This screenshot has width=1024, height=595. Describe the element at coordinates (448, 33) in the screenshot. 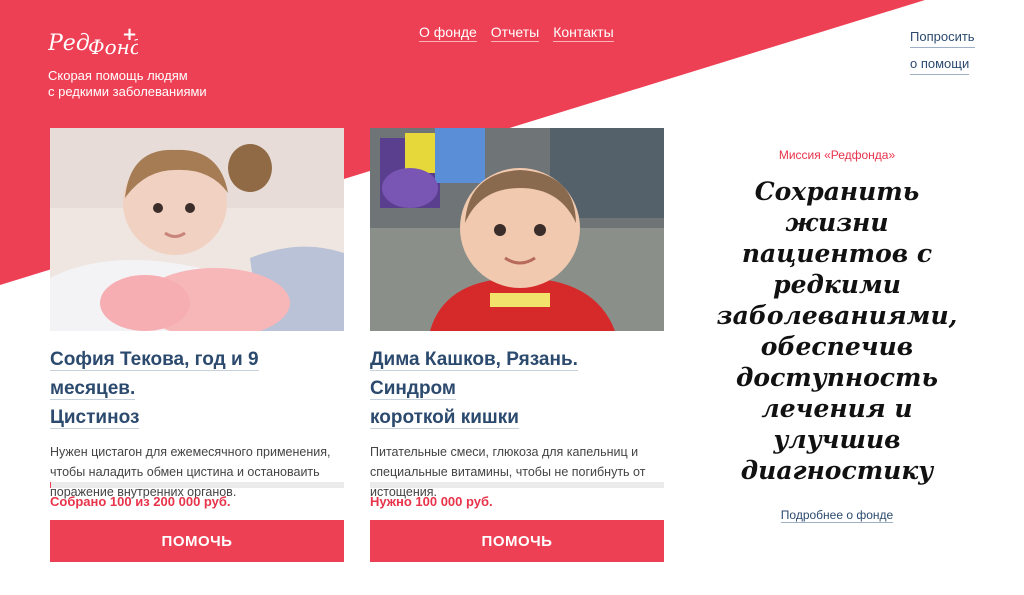

I see `nav-about: О фонде` at that location.